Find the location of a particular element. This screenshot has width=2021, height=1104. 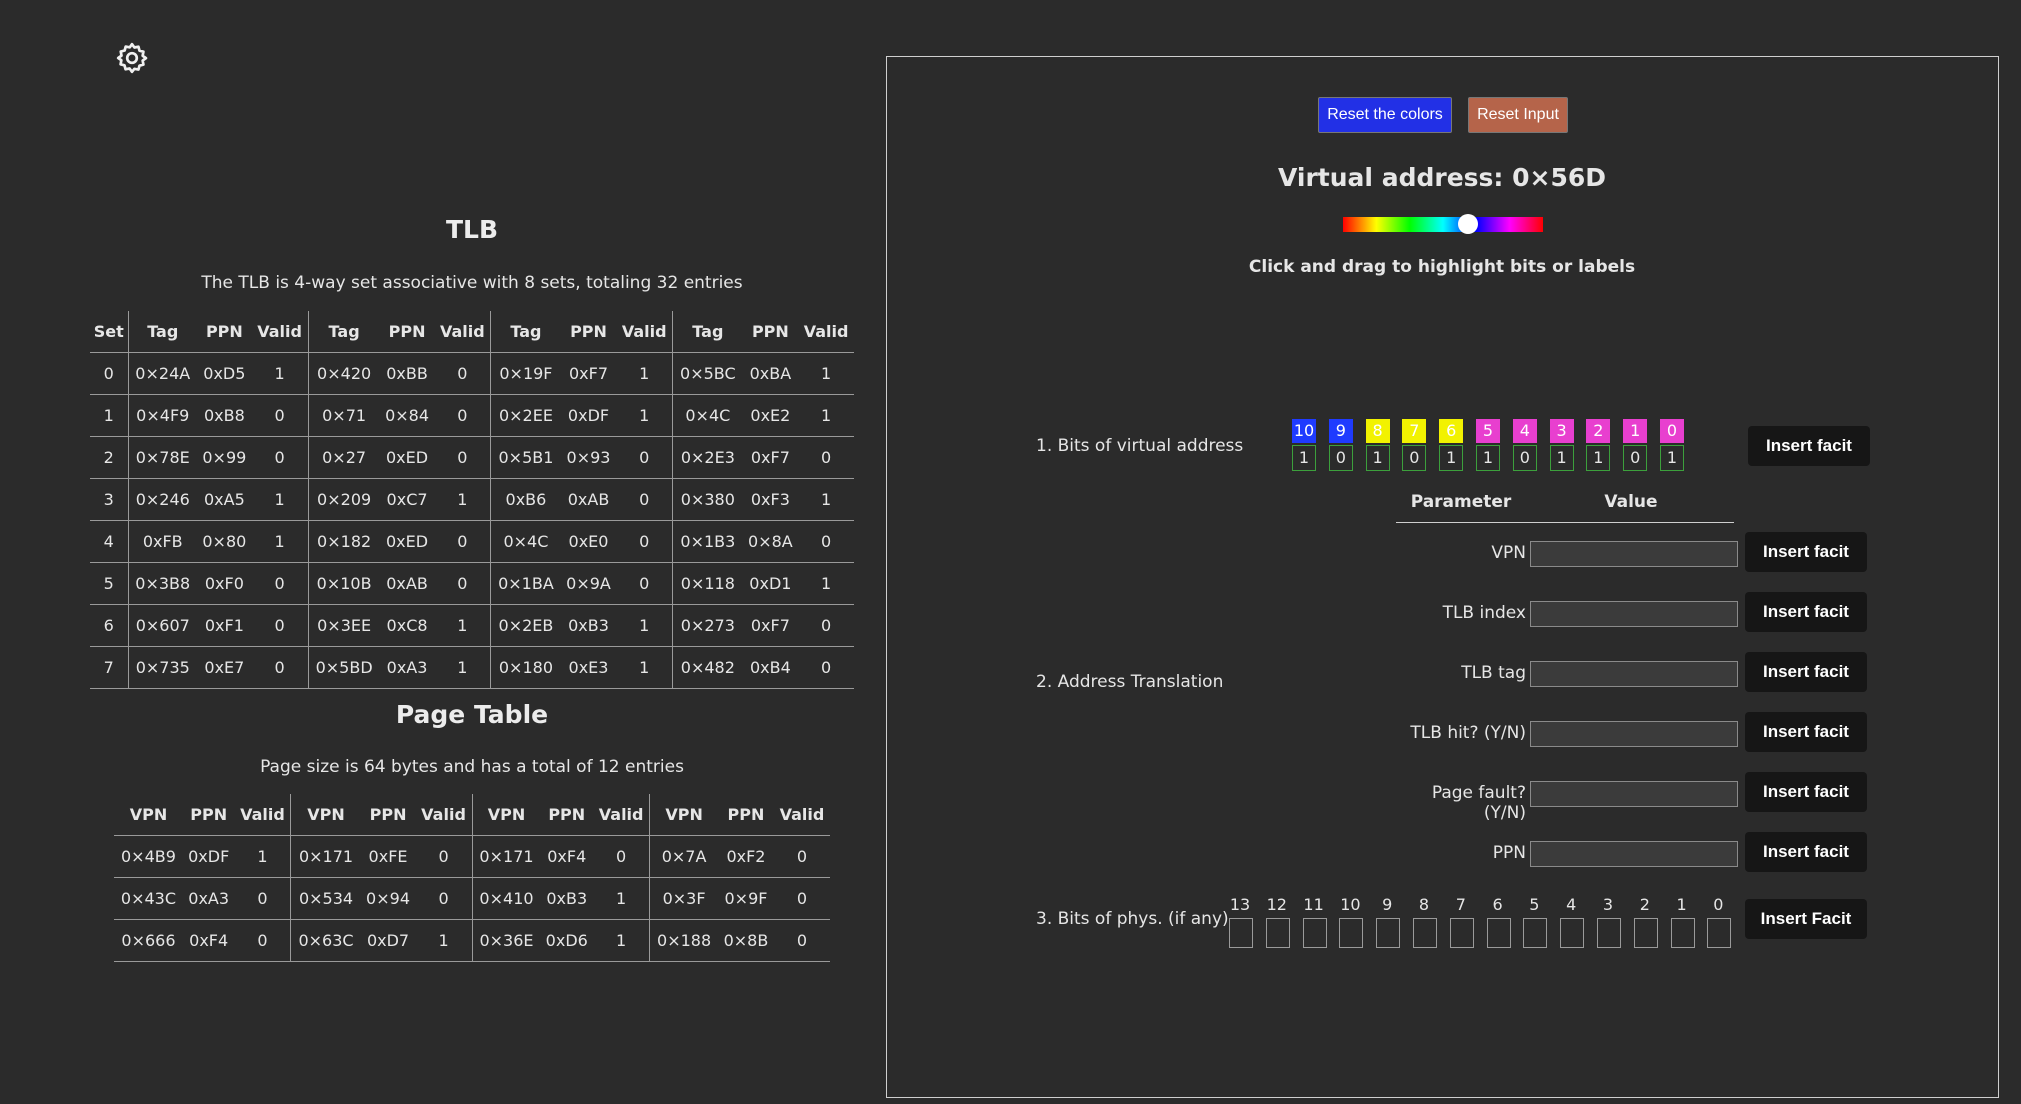

virtual-bit-label: 4 is located at coordinates (1524, 431).